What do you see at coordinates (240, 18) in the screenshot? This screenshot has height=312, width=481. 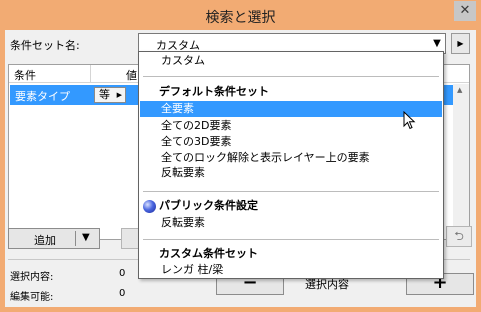 I see `window-title: 検索と選択` at bounding box center [240, 18].